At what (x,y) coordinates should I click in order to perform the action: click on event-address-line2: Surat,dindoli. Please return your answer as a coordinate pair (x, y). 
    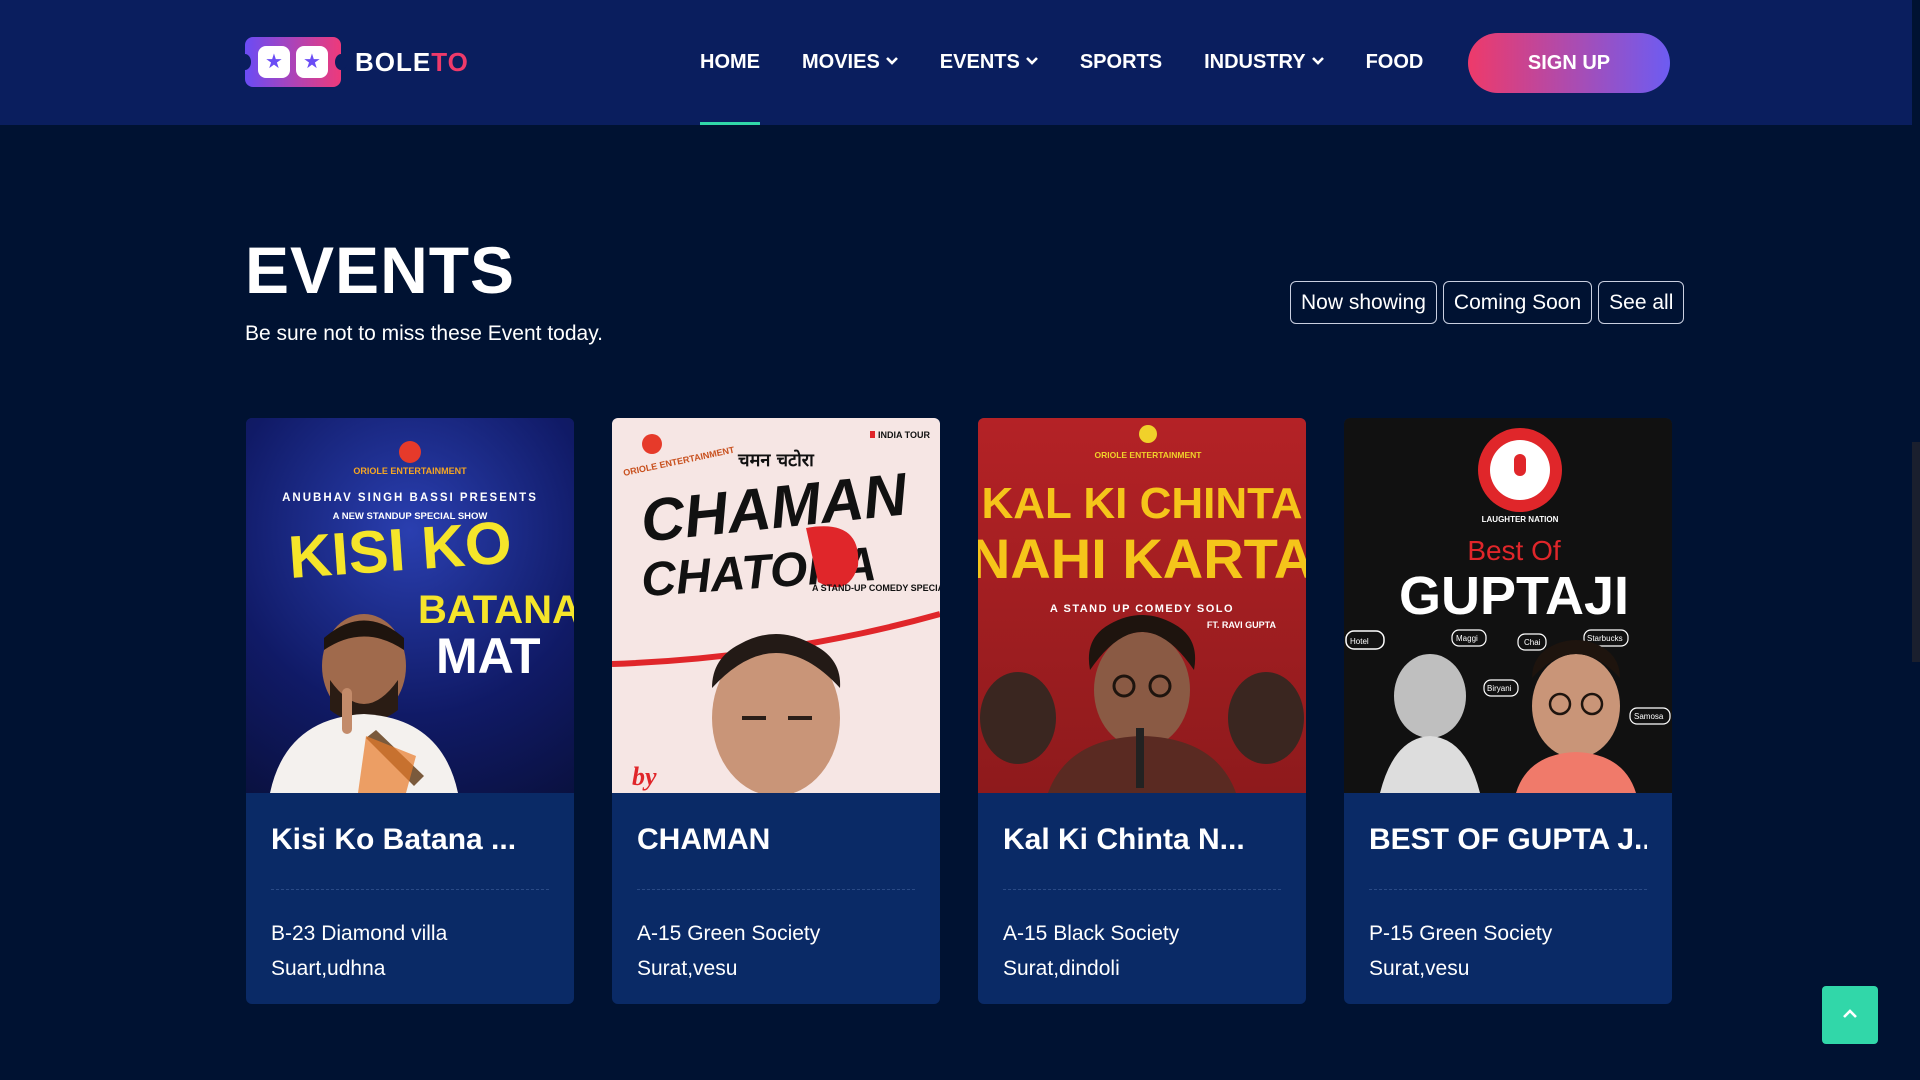
    Looking at the image, I should click on (1061, 968).